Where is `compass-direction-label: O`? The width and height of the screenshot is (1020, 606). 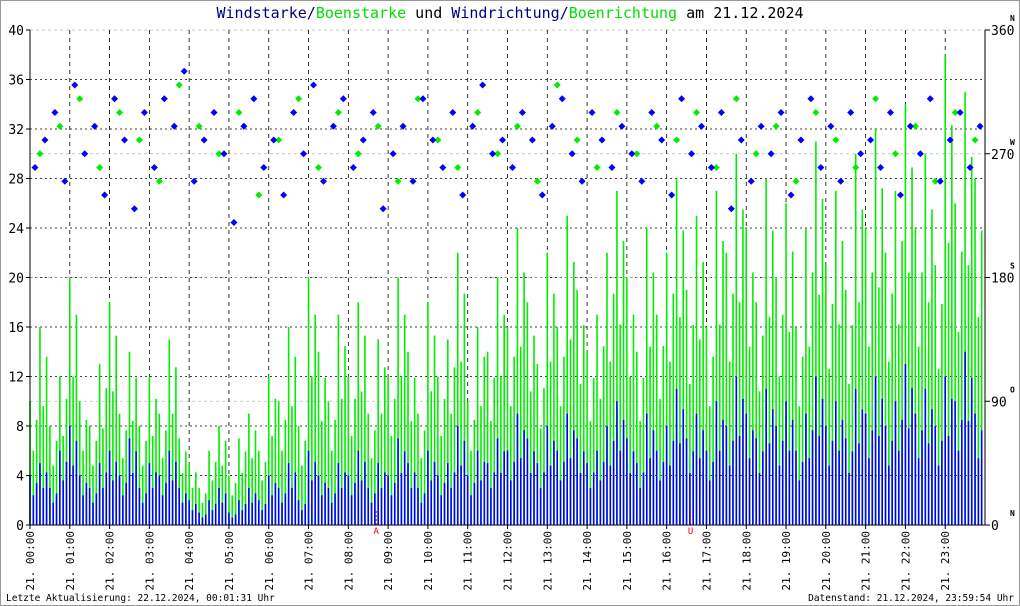 compass-direction-label: O is located at coordinates (1012, 389).